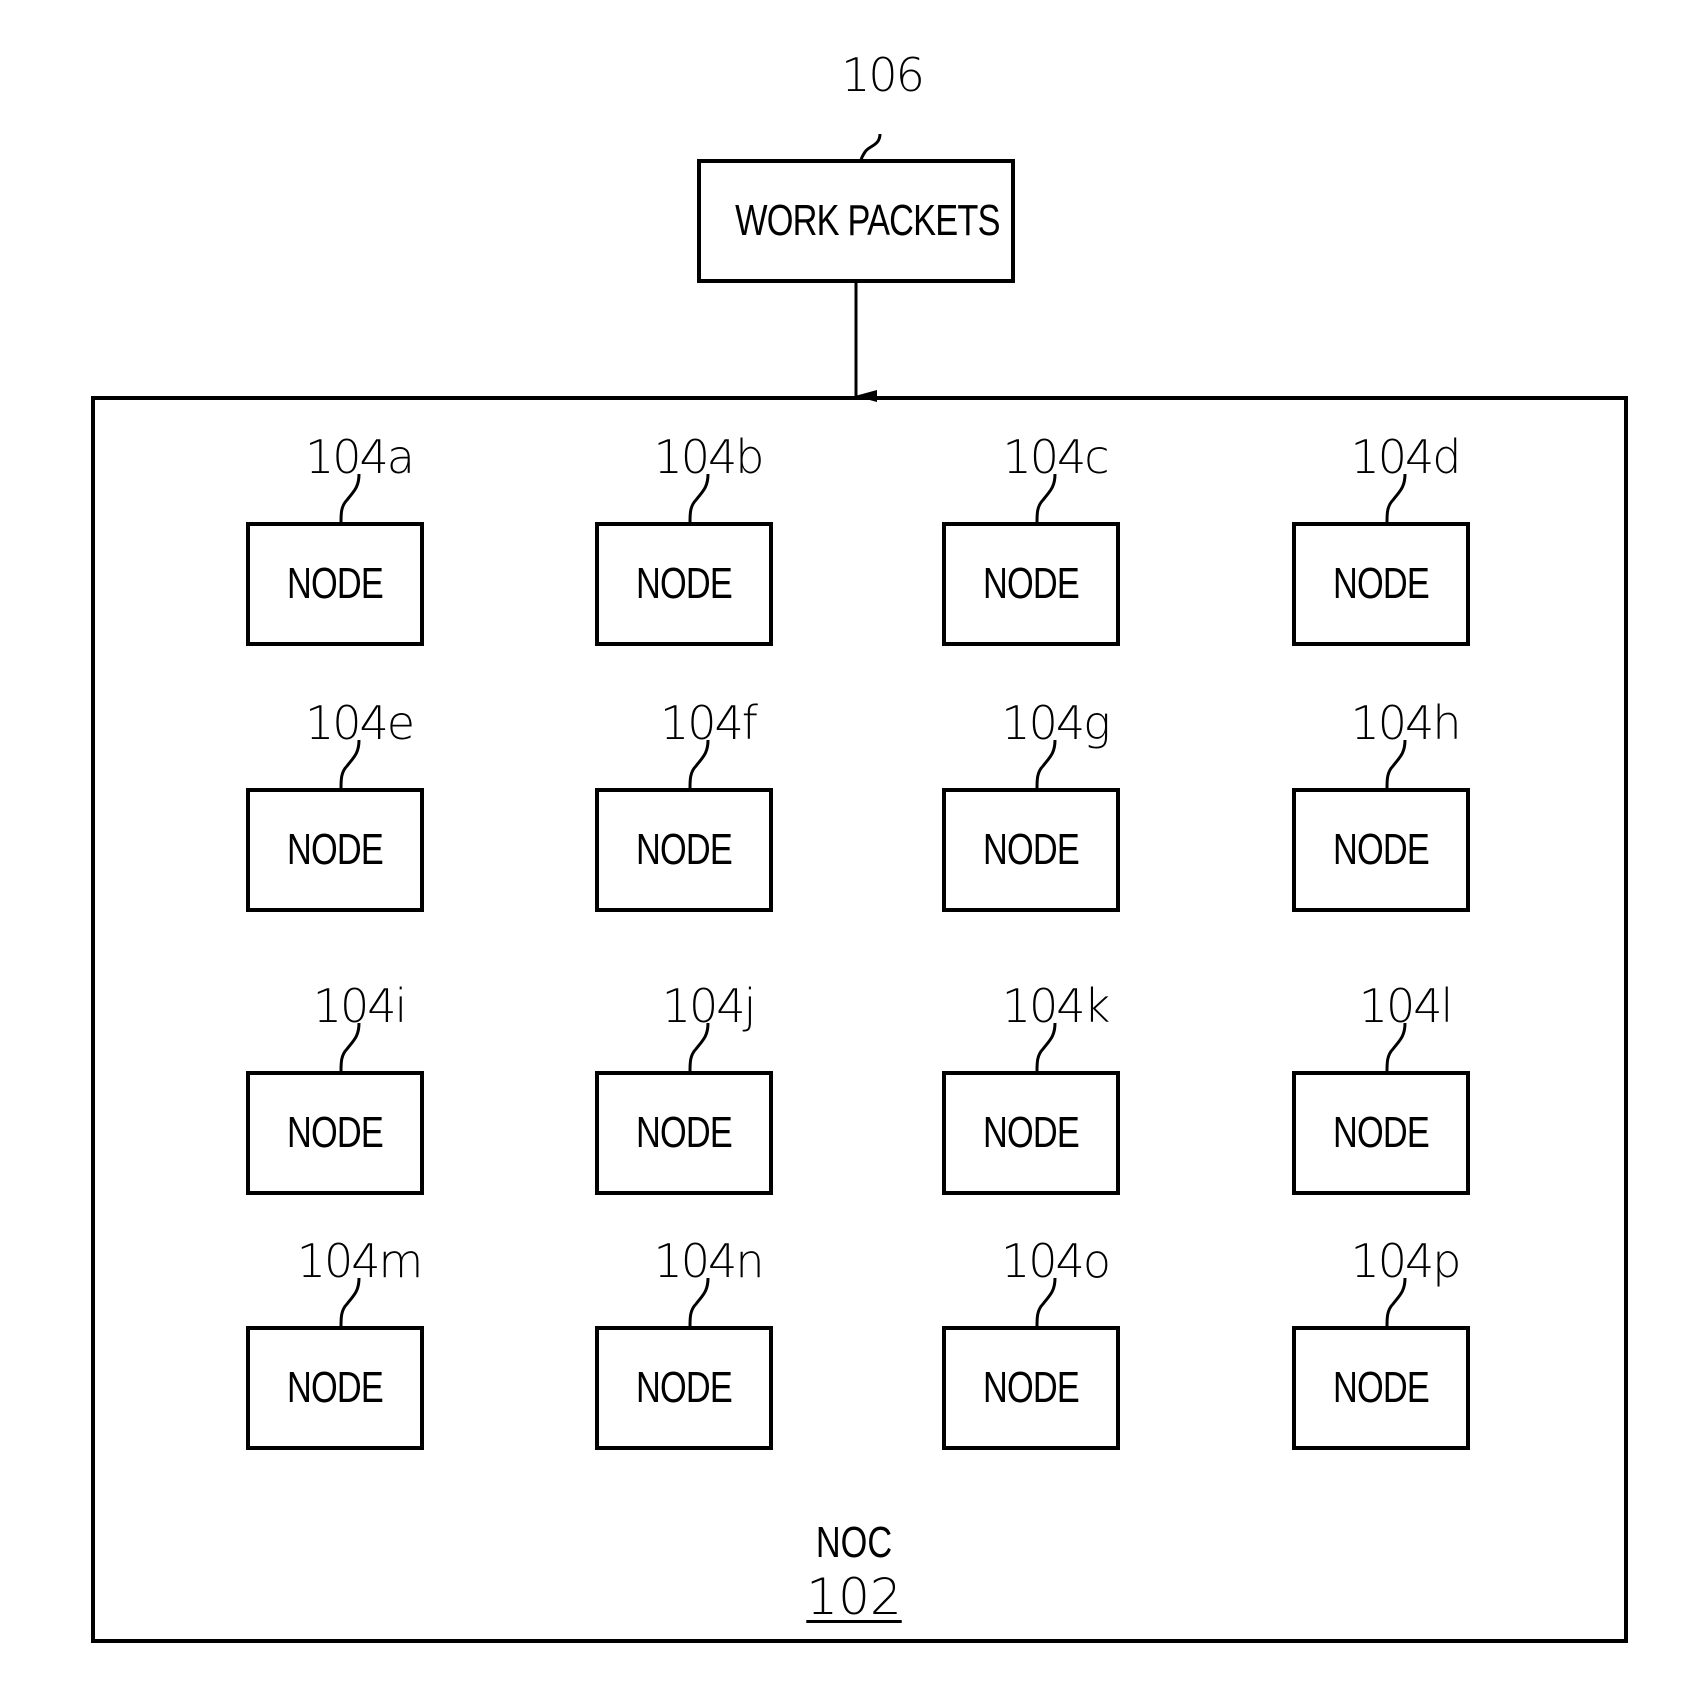  What do you see at coordinates (360, 457) in the screenshot?
I see `node-ref-label-104a: 104a` at bounding box center [360, 457].